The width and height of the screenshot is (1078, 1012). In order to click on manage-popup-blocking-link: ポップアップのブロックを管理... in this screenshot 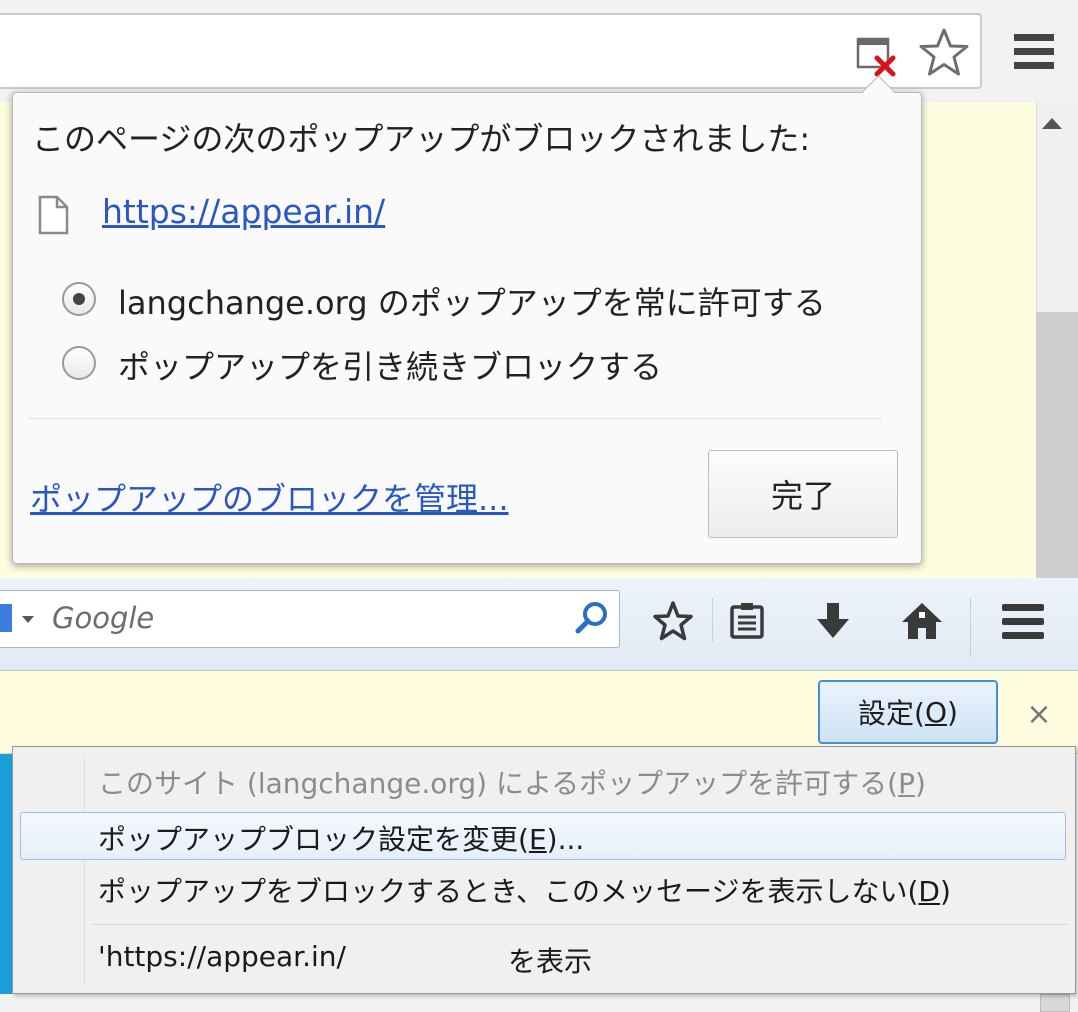, I will do `click(269, 497)`.